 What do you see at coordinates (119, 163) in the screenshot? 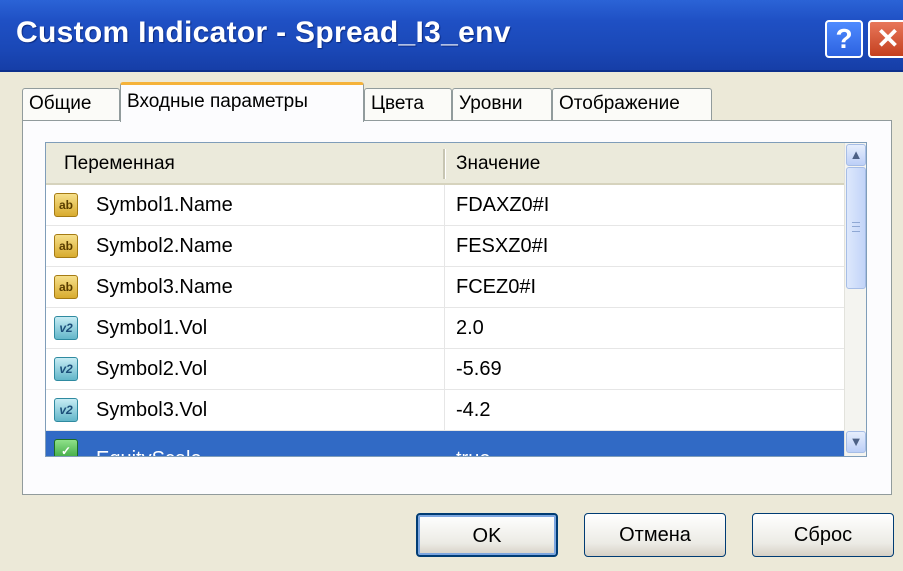
I see `column-header-variable: Переменная` at bounding box center [119, 163].